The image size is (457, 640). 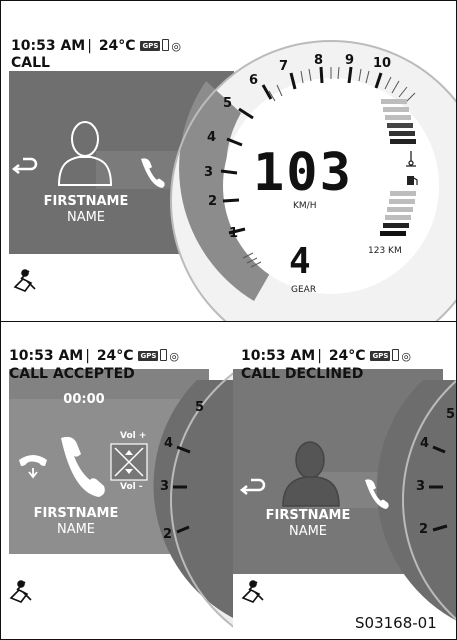 What do you see at coordinates (302, 374) in the screenshot?
I see `screen-title: CALL DECLINED` at bounding box center [302, 374].